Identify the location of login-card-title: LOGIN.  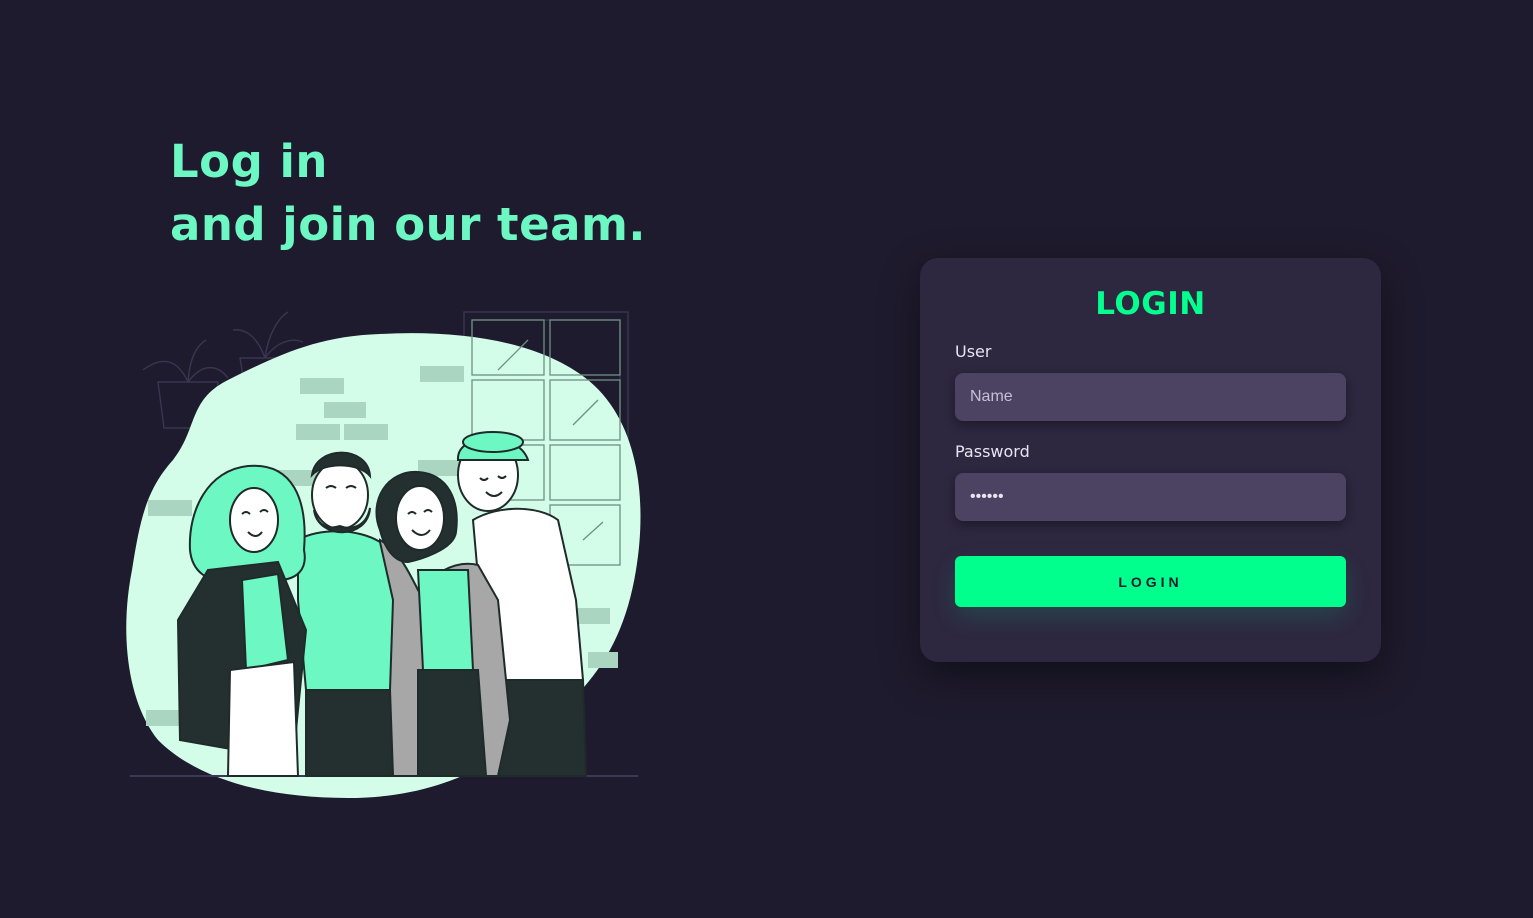
(1150, 304).